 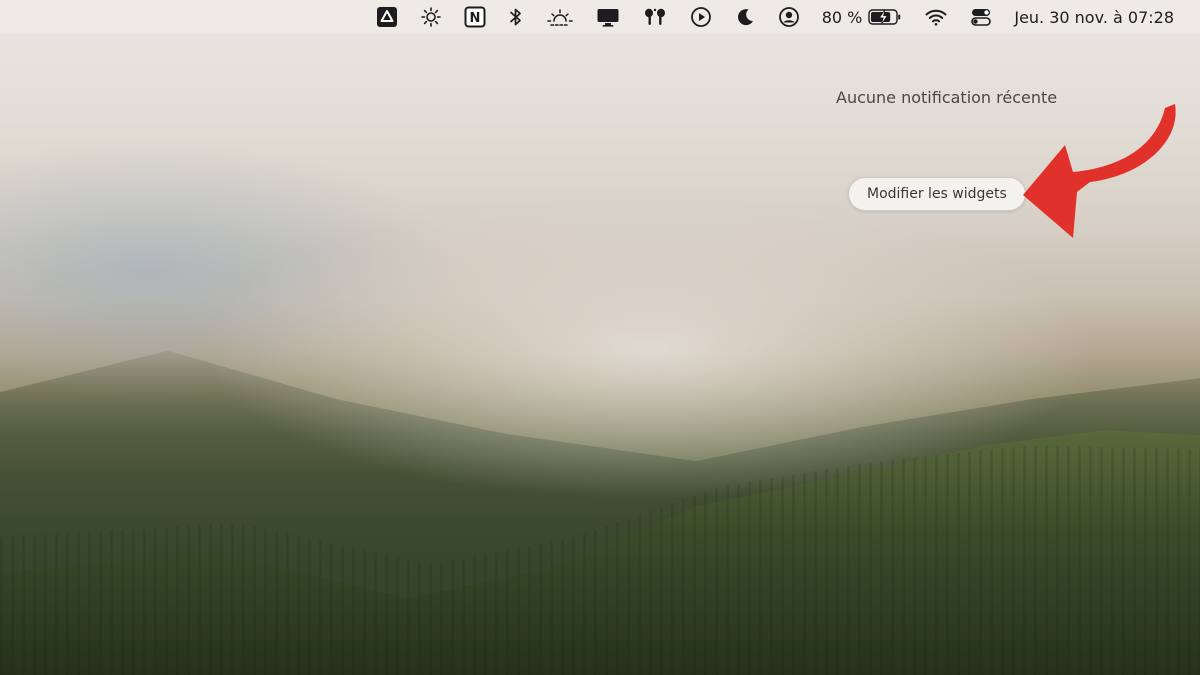 I want to click on airpods-icon, so click(x=655, y=17).